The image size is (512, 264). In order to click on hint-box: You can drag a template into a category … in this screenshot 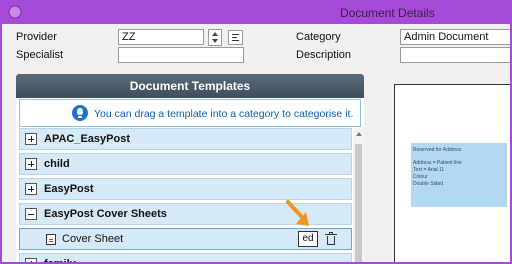, I will do `click(190, 113)`.